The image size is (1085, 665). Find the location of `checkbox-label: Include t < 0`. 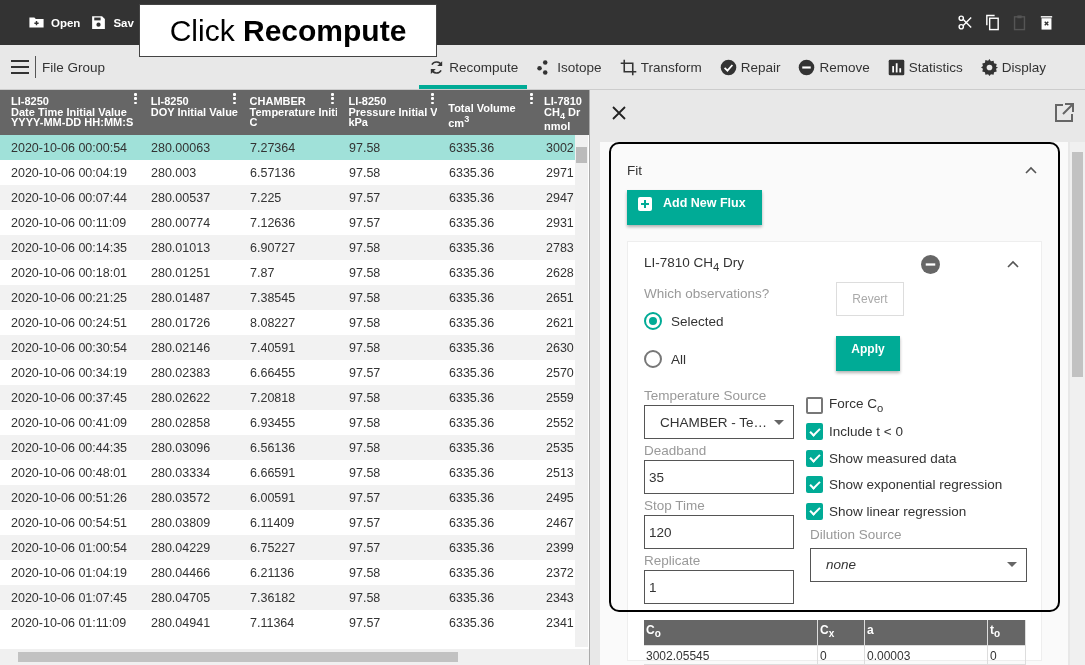

checkbox-label: Include t < 0 is located at coordinates (866, 432).